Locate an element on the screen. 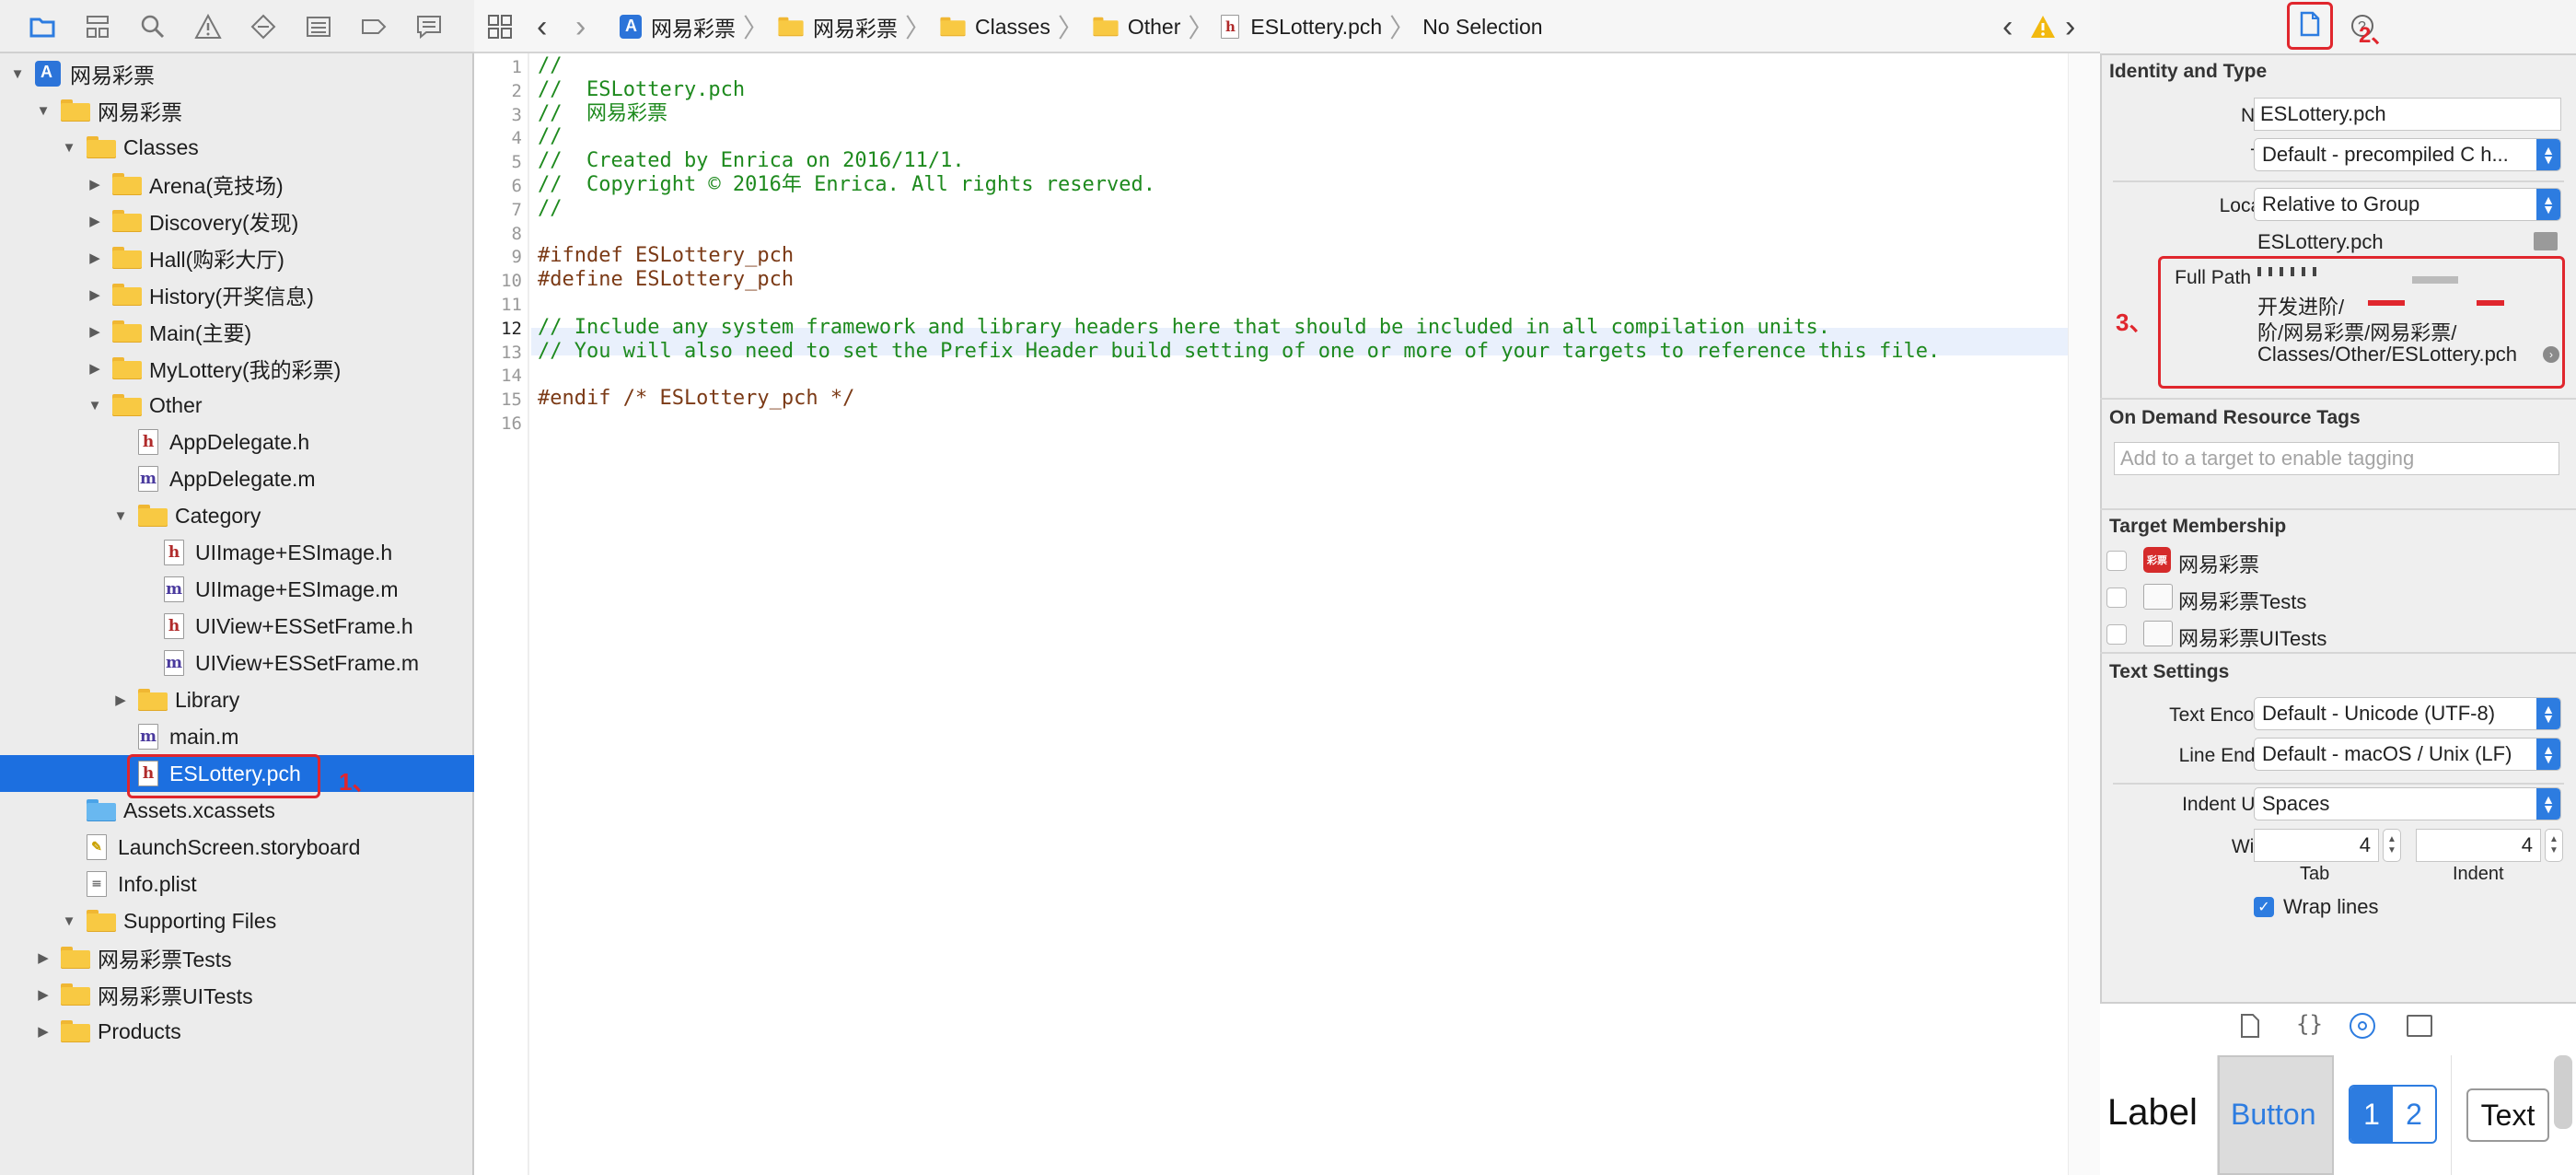  encoding-popup: Default - Unicode (UTF-8) ▲ ▼ is located at coordinates (2407, 713).